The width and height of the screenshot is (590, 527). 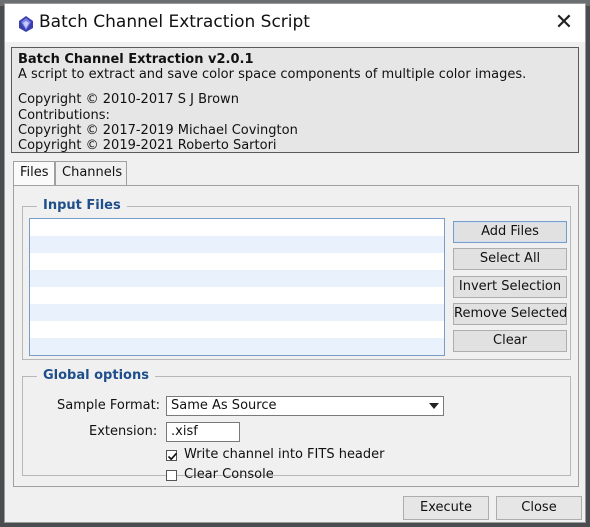 What do you see at coordinates (434, 406) in the screenshot?
I see `chevron-down-icon` at bounding box center [434, 406].